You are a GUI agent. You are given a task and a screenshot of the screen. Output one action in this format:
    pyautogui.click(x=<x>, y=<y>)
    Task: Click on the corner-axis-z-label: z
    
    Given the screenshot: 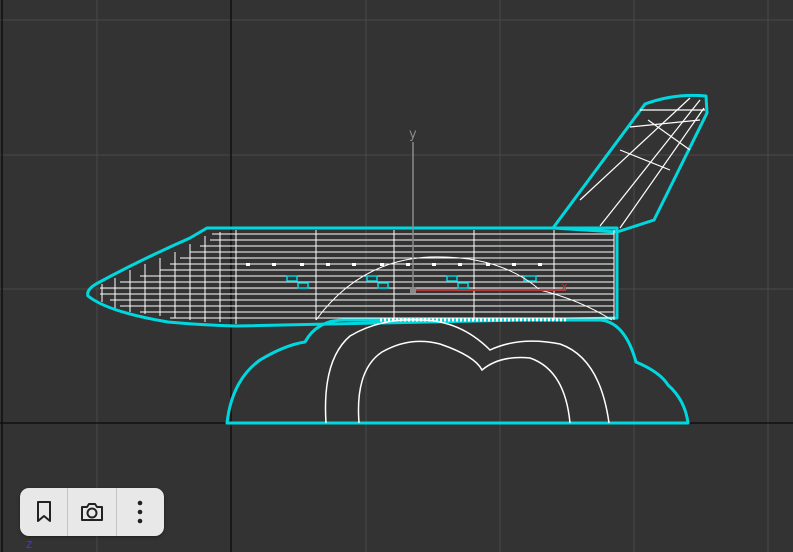 What is the action you would take?
    pyautogui.click(x=29, y=544)
    